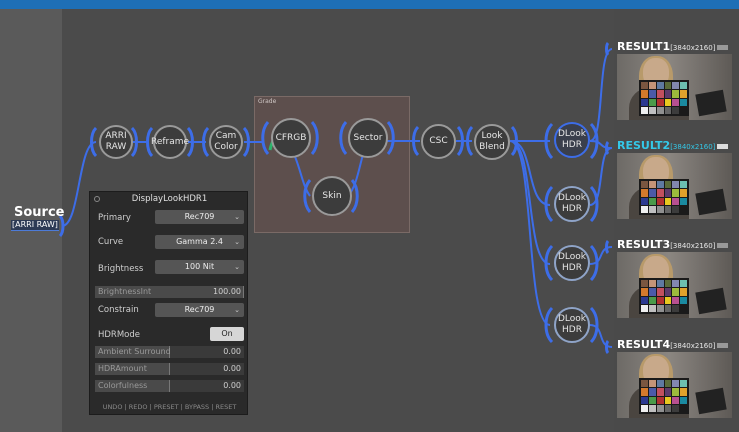 The height and width of the screenshot is (432, 739). I want to click on source-format: [ARRI RAW], so click(35, 225).